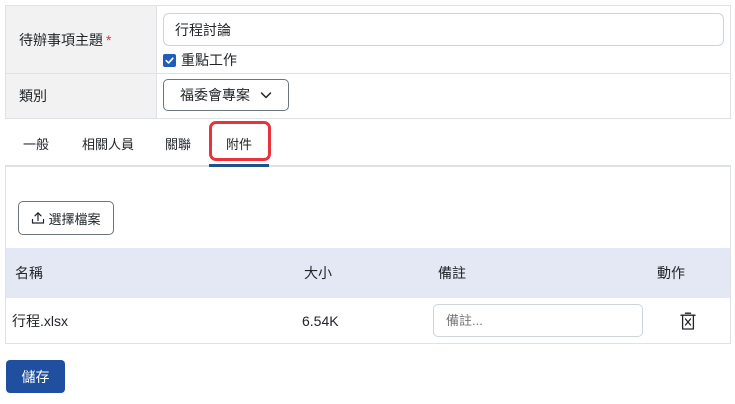  I want to click on subject-label: 待辦事項主題 *, so click(81, 39).